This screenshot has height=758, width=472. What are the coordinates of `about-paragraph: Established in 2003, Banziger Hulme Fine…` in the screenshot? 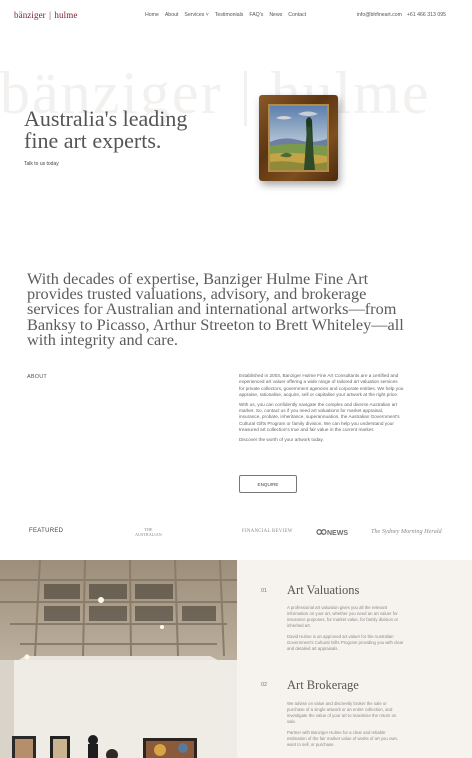 It's located at (321, 385).